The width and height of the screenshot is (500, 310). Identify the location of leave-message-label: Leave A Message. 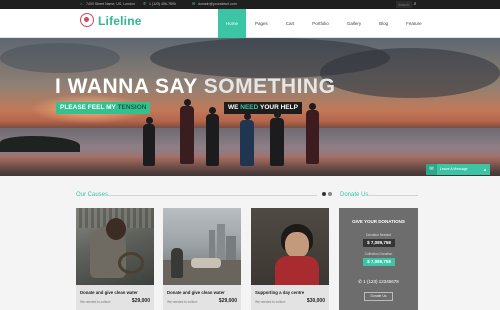
(454, 169).